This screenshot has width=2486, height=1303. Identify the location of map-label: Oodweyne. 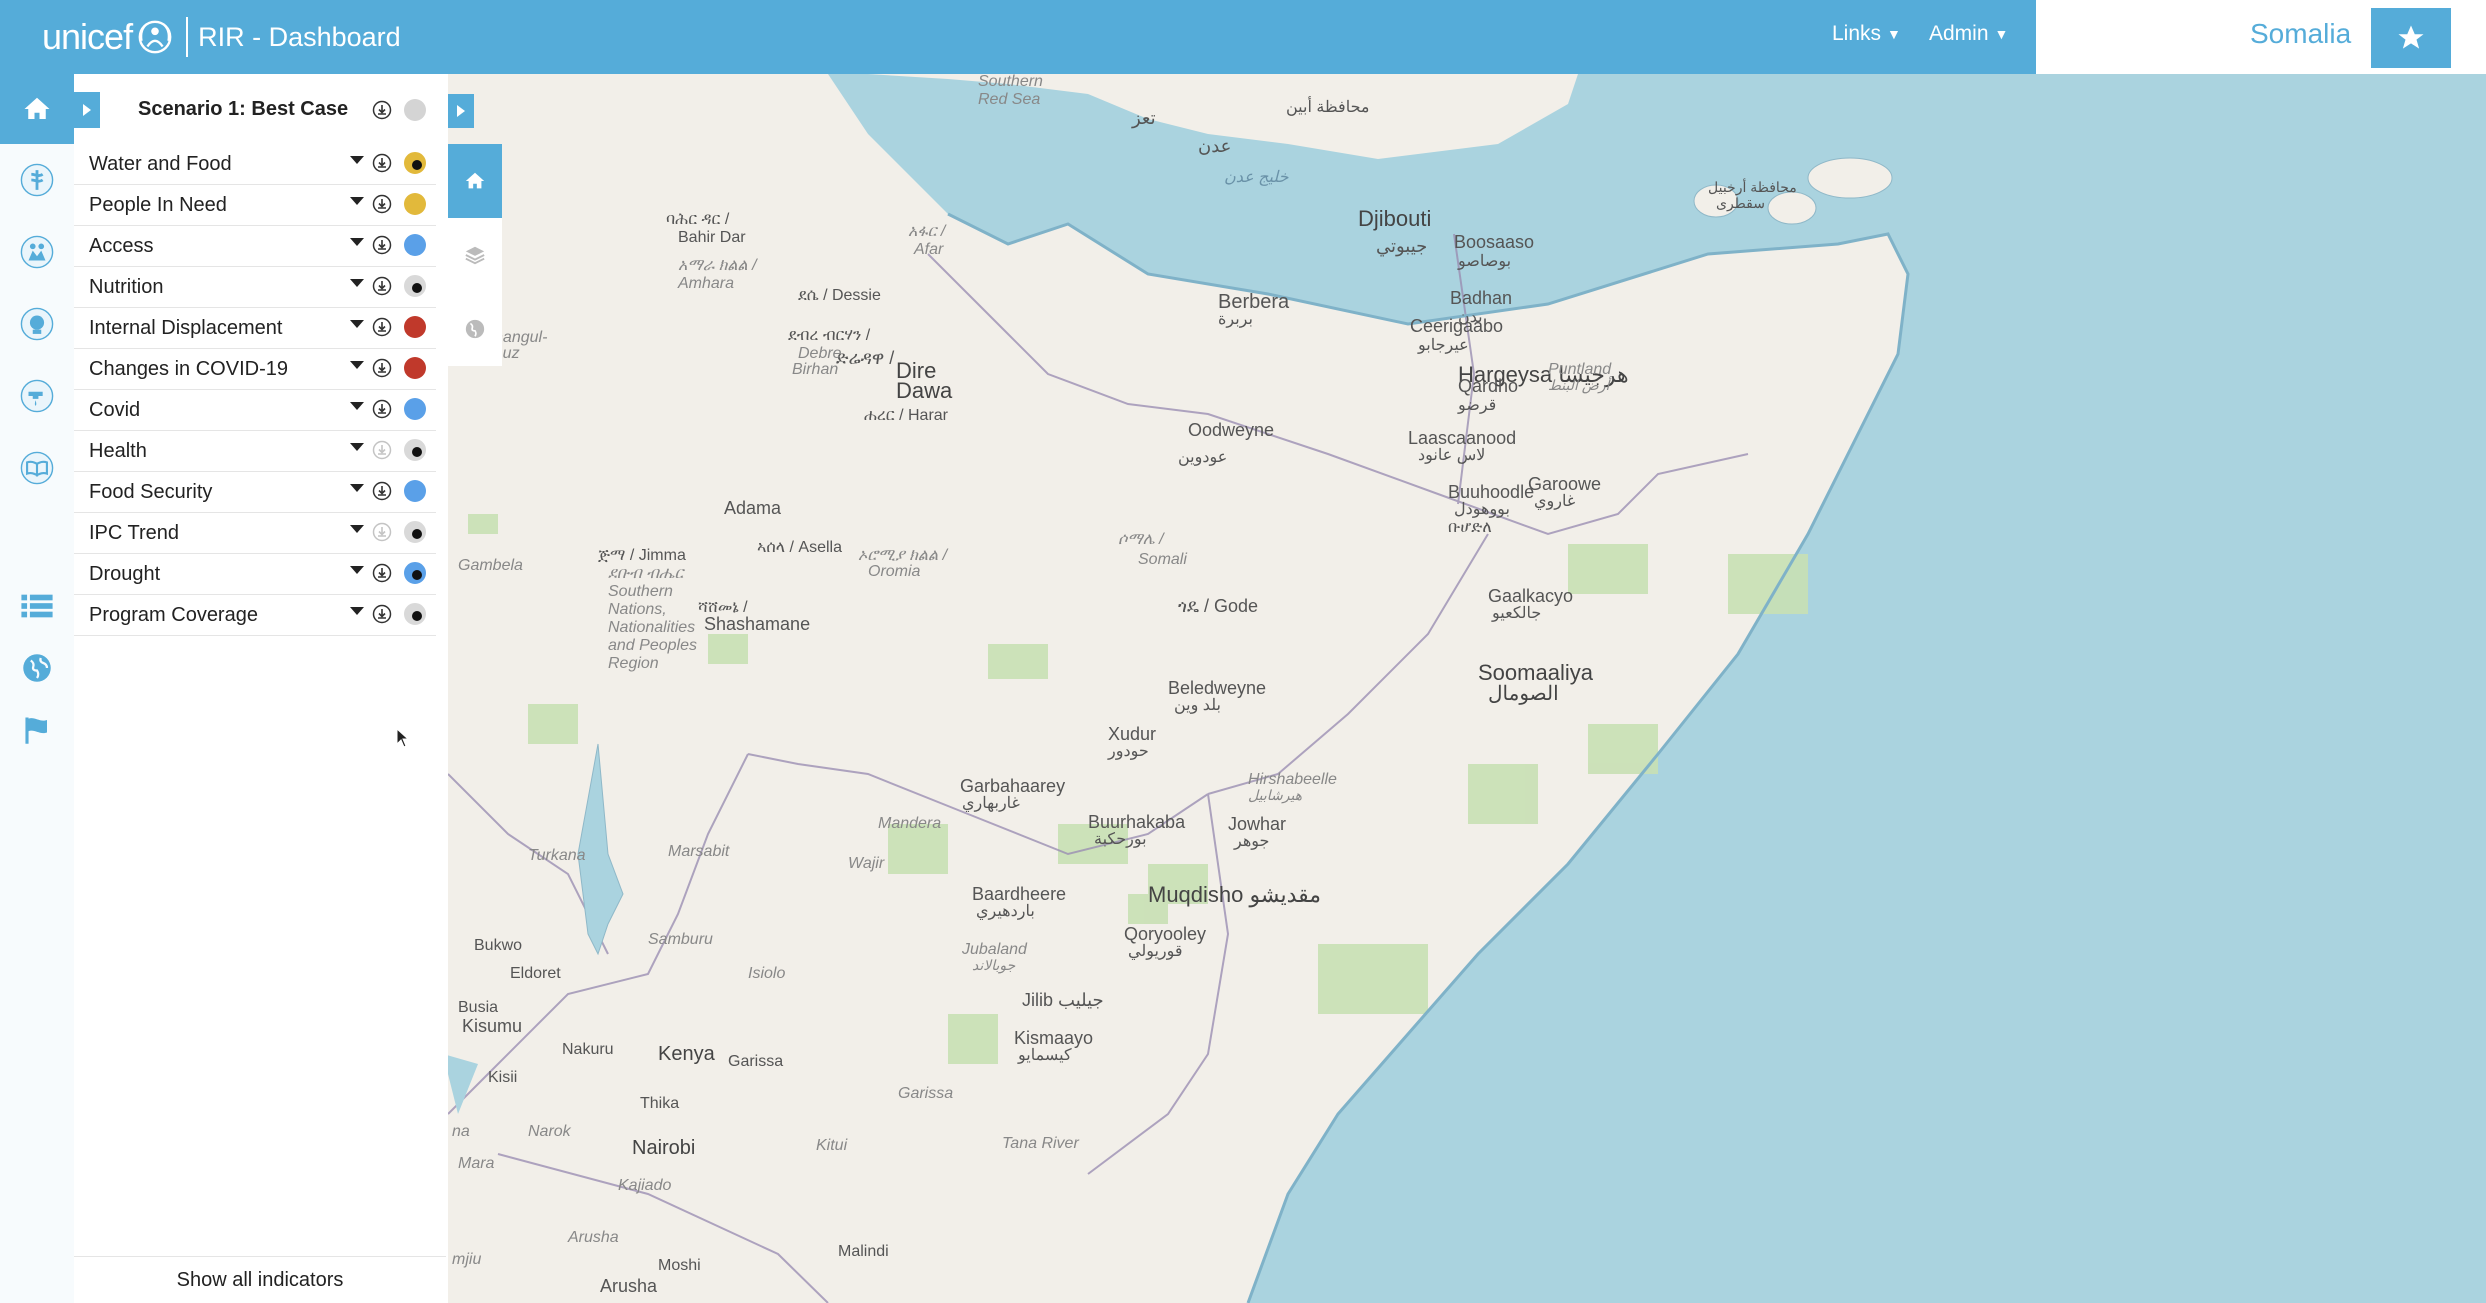
(1231, 430).